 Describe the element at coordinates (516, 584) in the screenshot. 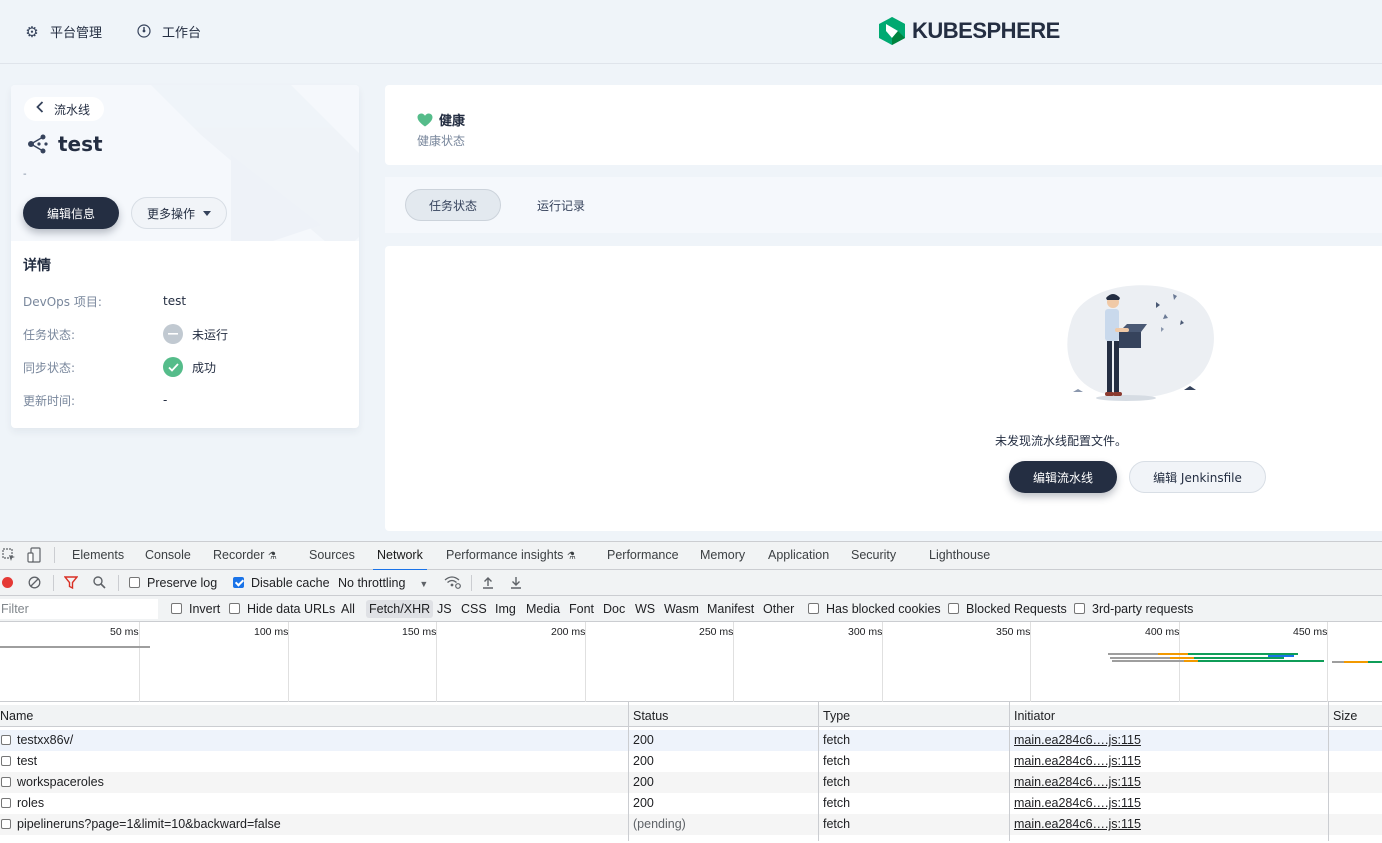

I see `export-har-icon` at that location.